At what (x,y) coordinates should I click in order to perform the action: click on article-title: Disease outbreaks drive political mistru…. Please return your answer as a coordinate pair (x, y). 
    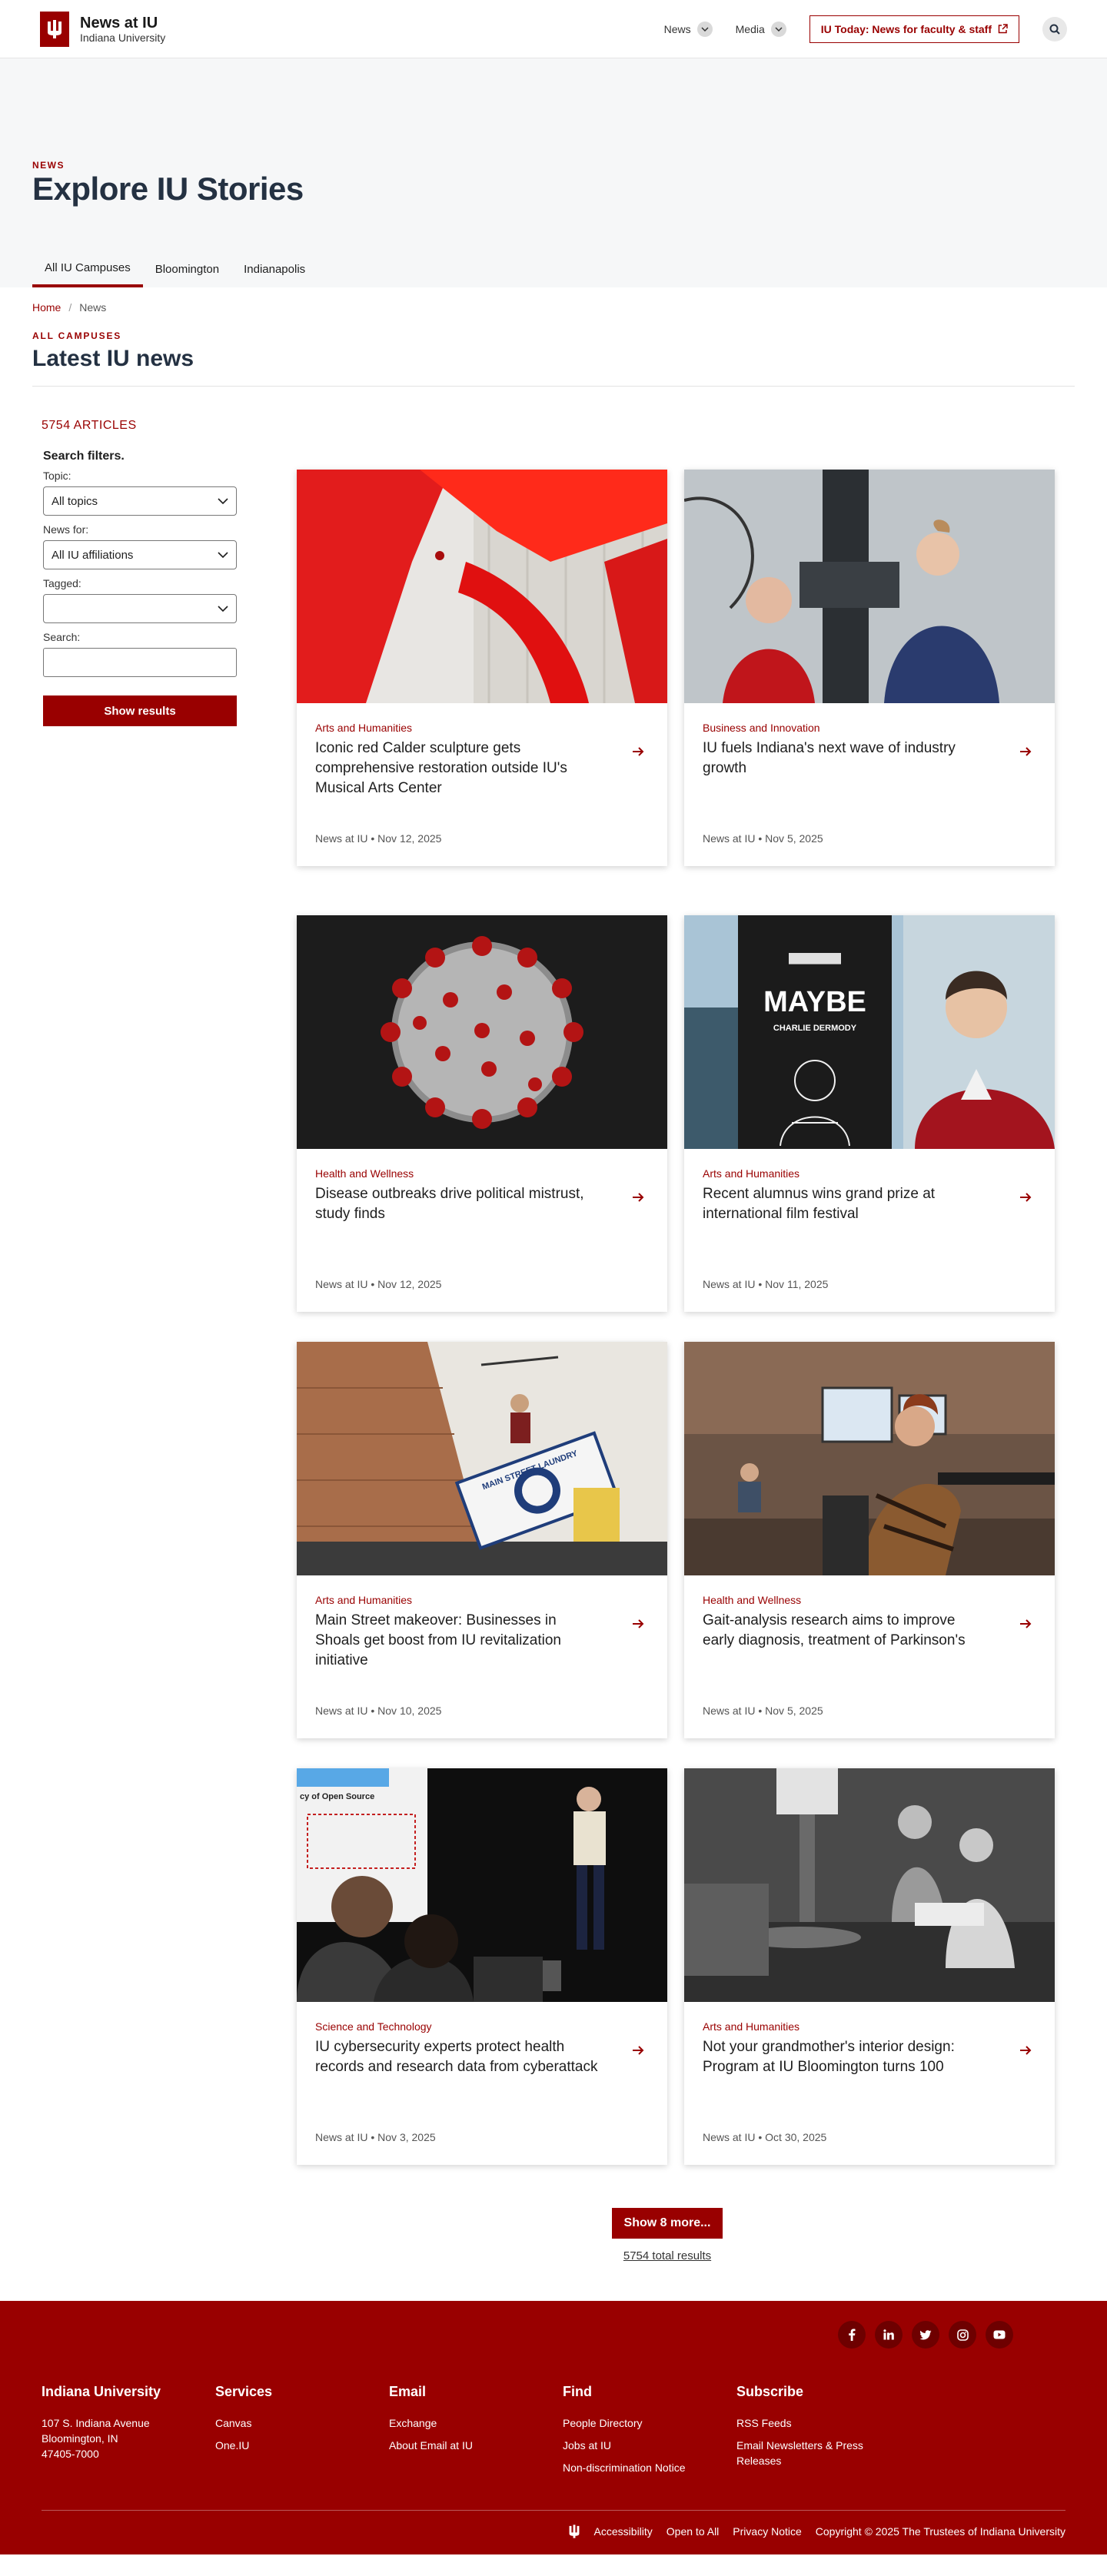
    Looking at the image, I should click on (458, 1204).